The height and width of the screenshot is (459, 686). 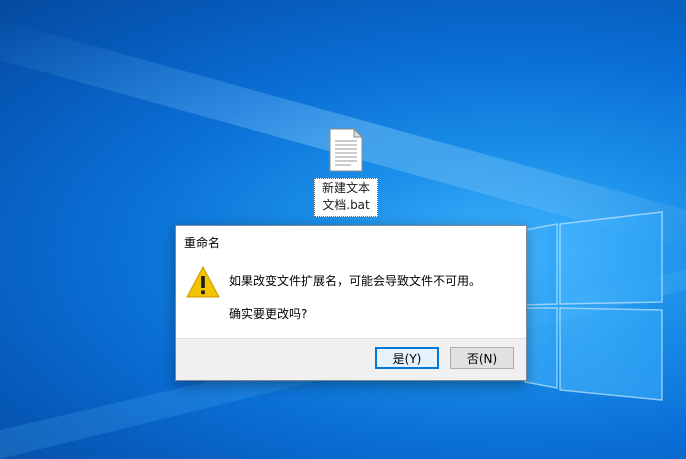 I want to click on desktop-file-bat: 新建文本文档.bat, so click(x=346, y=172).